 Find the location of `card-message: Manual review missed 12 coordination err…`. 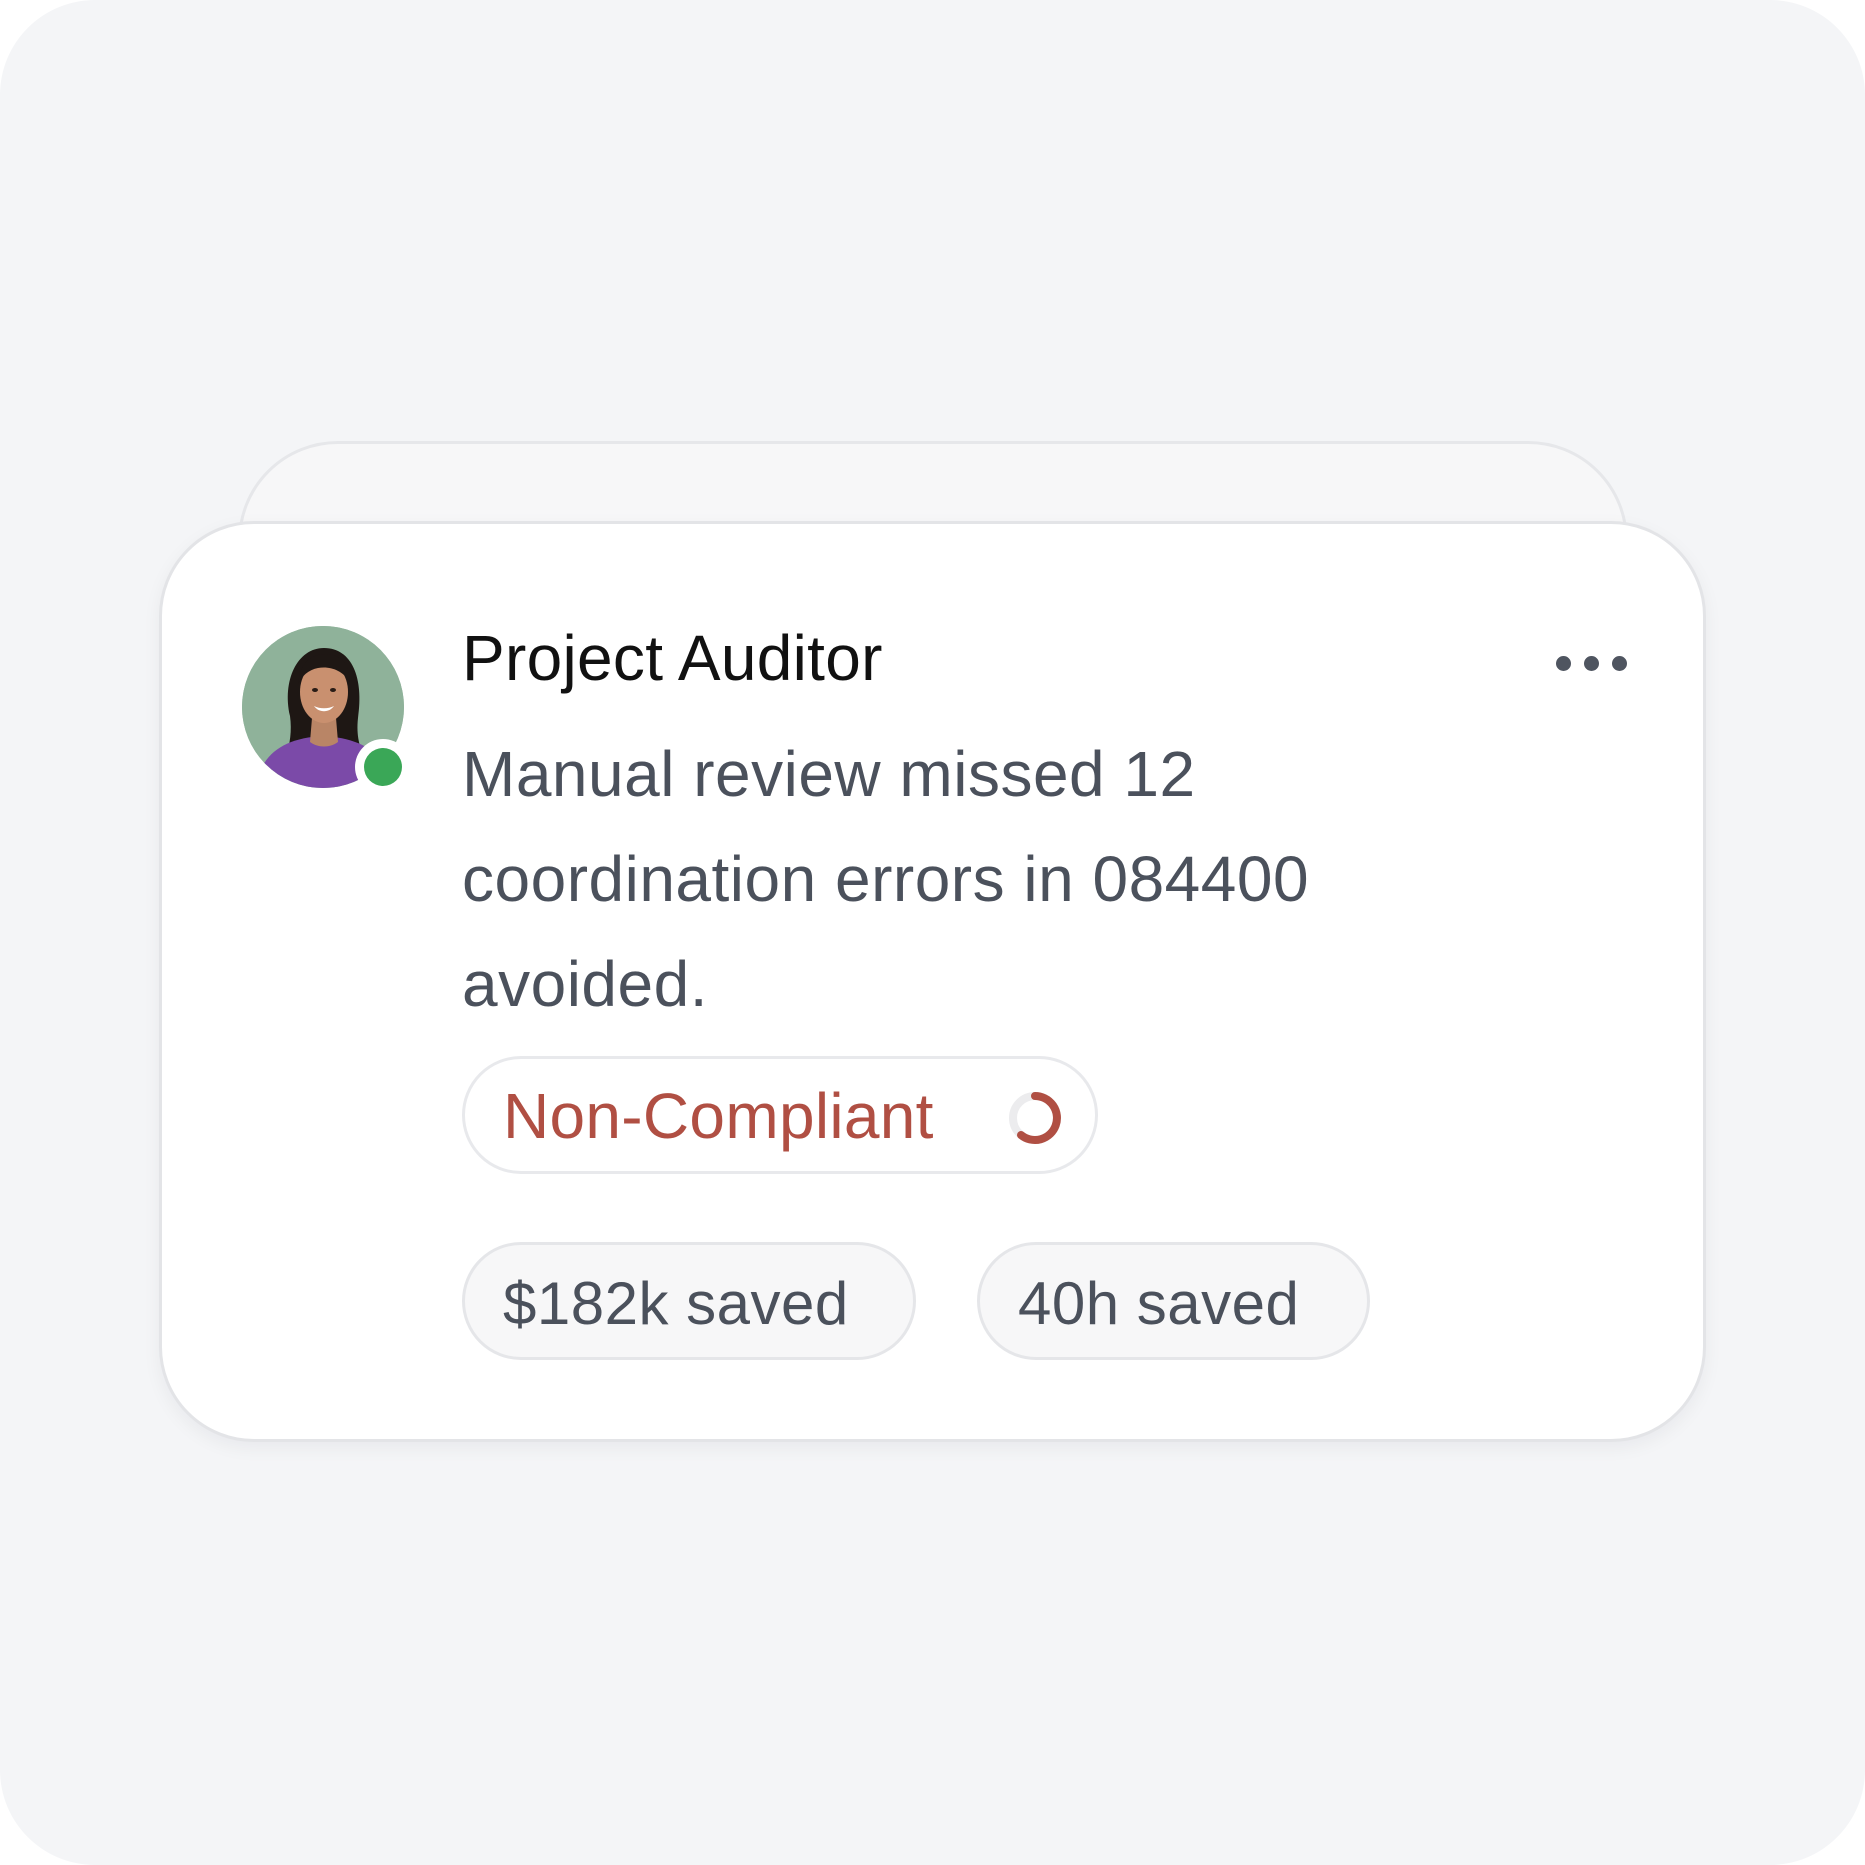

card-message: Manual review missed 12 coordination err… is located at coordinates (886, 879).